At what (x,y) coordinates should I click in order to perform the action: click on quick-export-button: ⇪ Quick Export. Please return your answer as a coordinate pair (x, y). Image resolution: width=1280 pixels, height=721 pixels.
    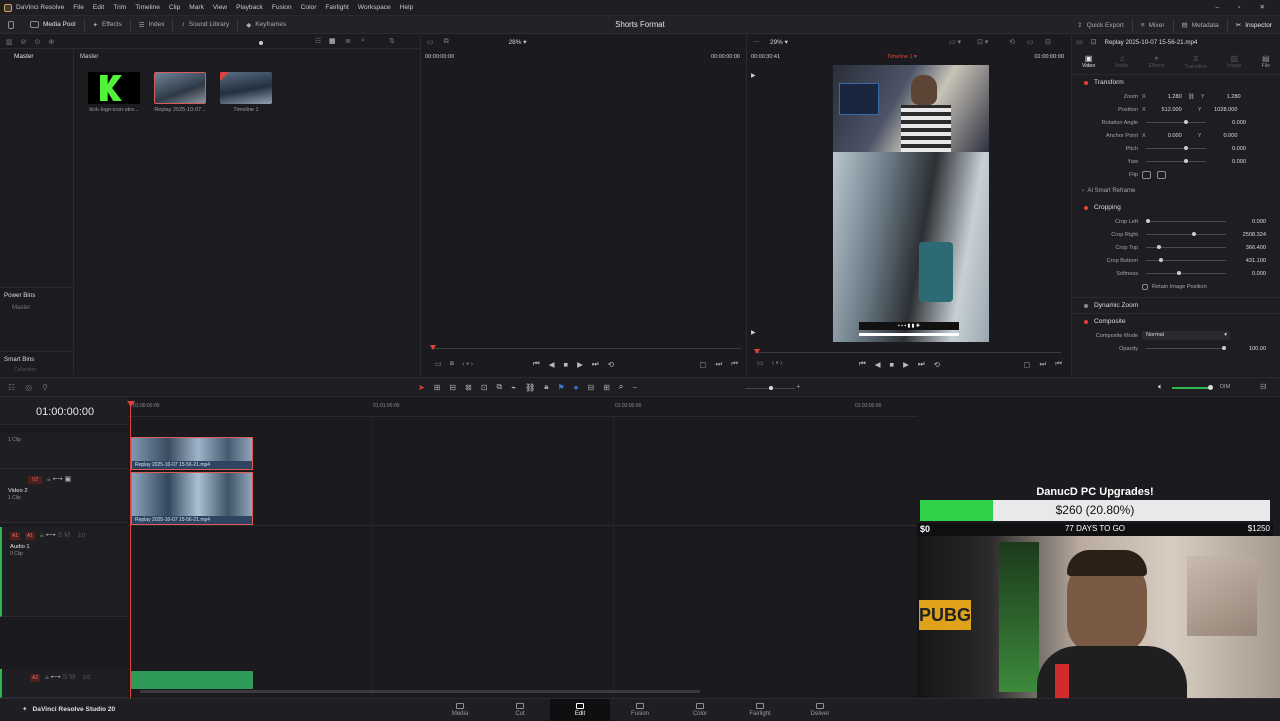
    Looking at the image, I should click on (1100, 25).